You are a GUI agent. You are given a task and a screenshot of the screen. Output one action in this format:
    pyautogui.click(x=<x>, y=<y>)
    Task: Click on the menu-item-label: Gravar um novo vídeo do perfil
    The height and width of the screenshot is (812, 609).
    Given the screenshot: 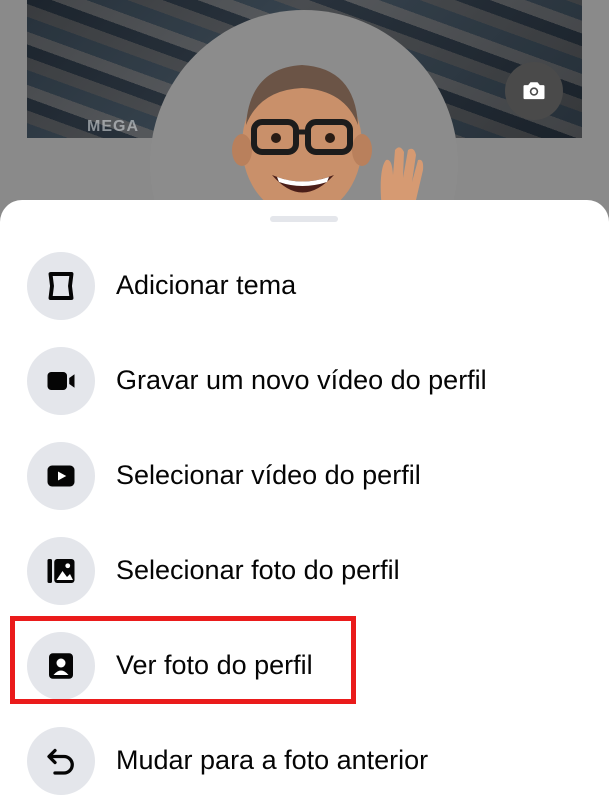 What is the action you would take?
    pyautogui.click(x=301, y=380)
    